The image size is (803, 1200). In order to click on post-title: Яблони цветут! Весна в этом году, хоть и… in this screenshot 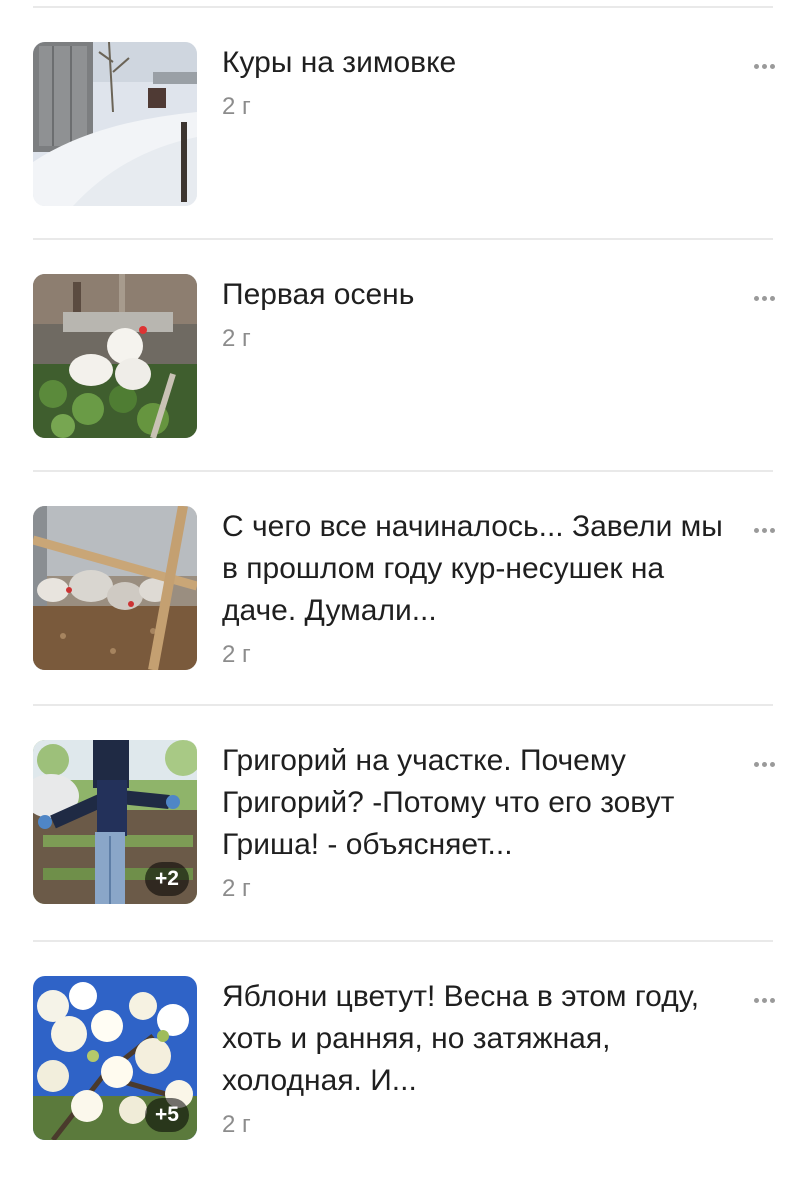, I will do `click(481, 1039)`.